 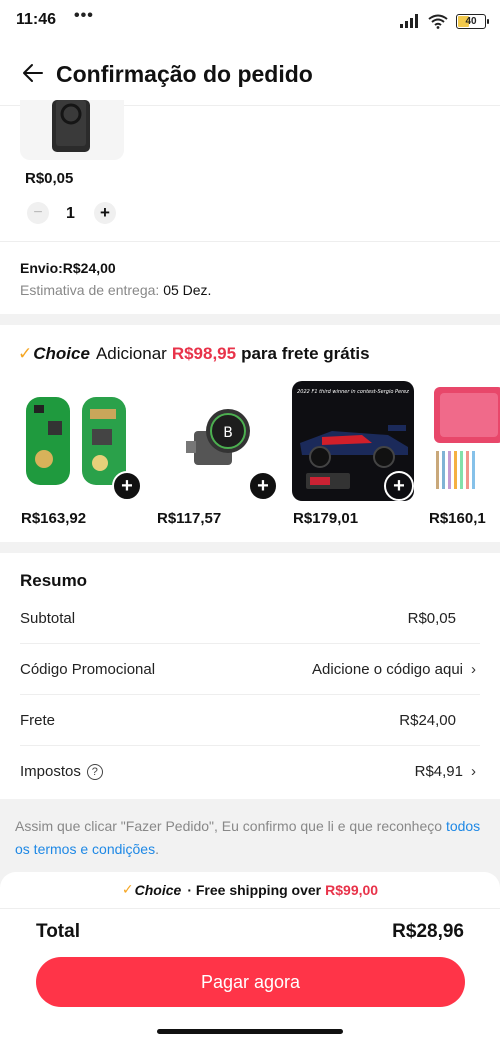 What do you see at coordinates (250, 720) in the screenshot?
I see `summary-row-shipping: Frete R$24,00` at bounding box center [250, 720].